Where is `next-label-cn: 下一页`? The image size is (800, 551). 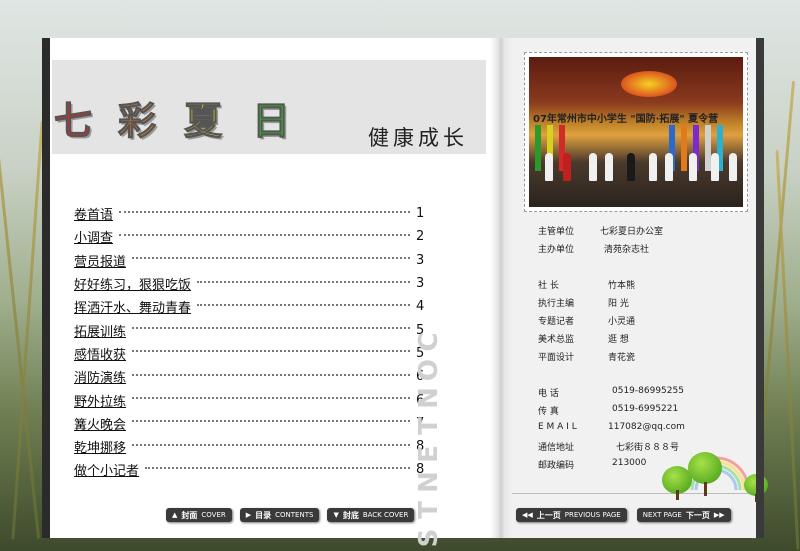 next-label-cn: 下一页 is located at coordinates (697, 515).